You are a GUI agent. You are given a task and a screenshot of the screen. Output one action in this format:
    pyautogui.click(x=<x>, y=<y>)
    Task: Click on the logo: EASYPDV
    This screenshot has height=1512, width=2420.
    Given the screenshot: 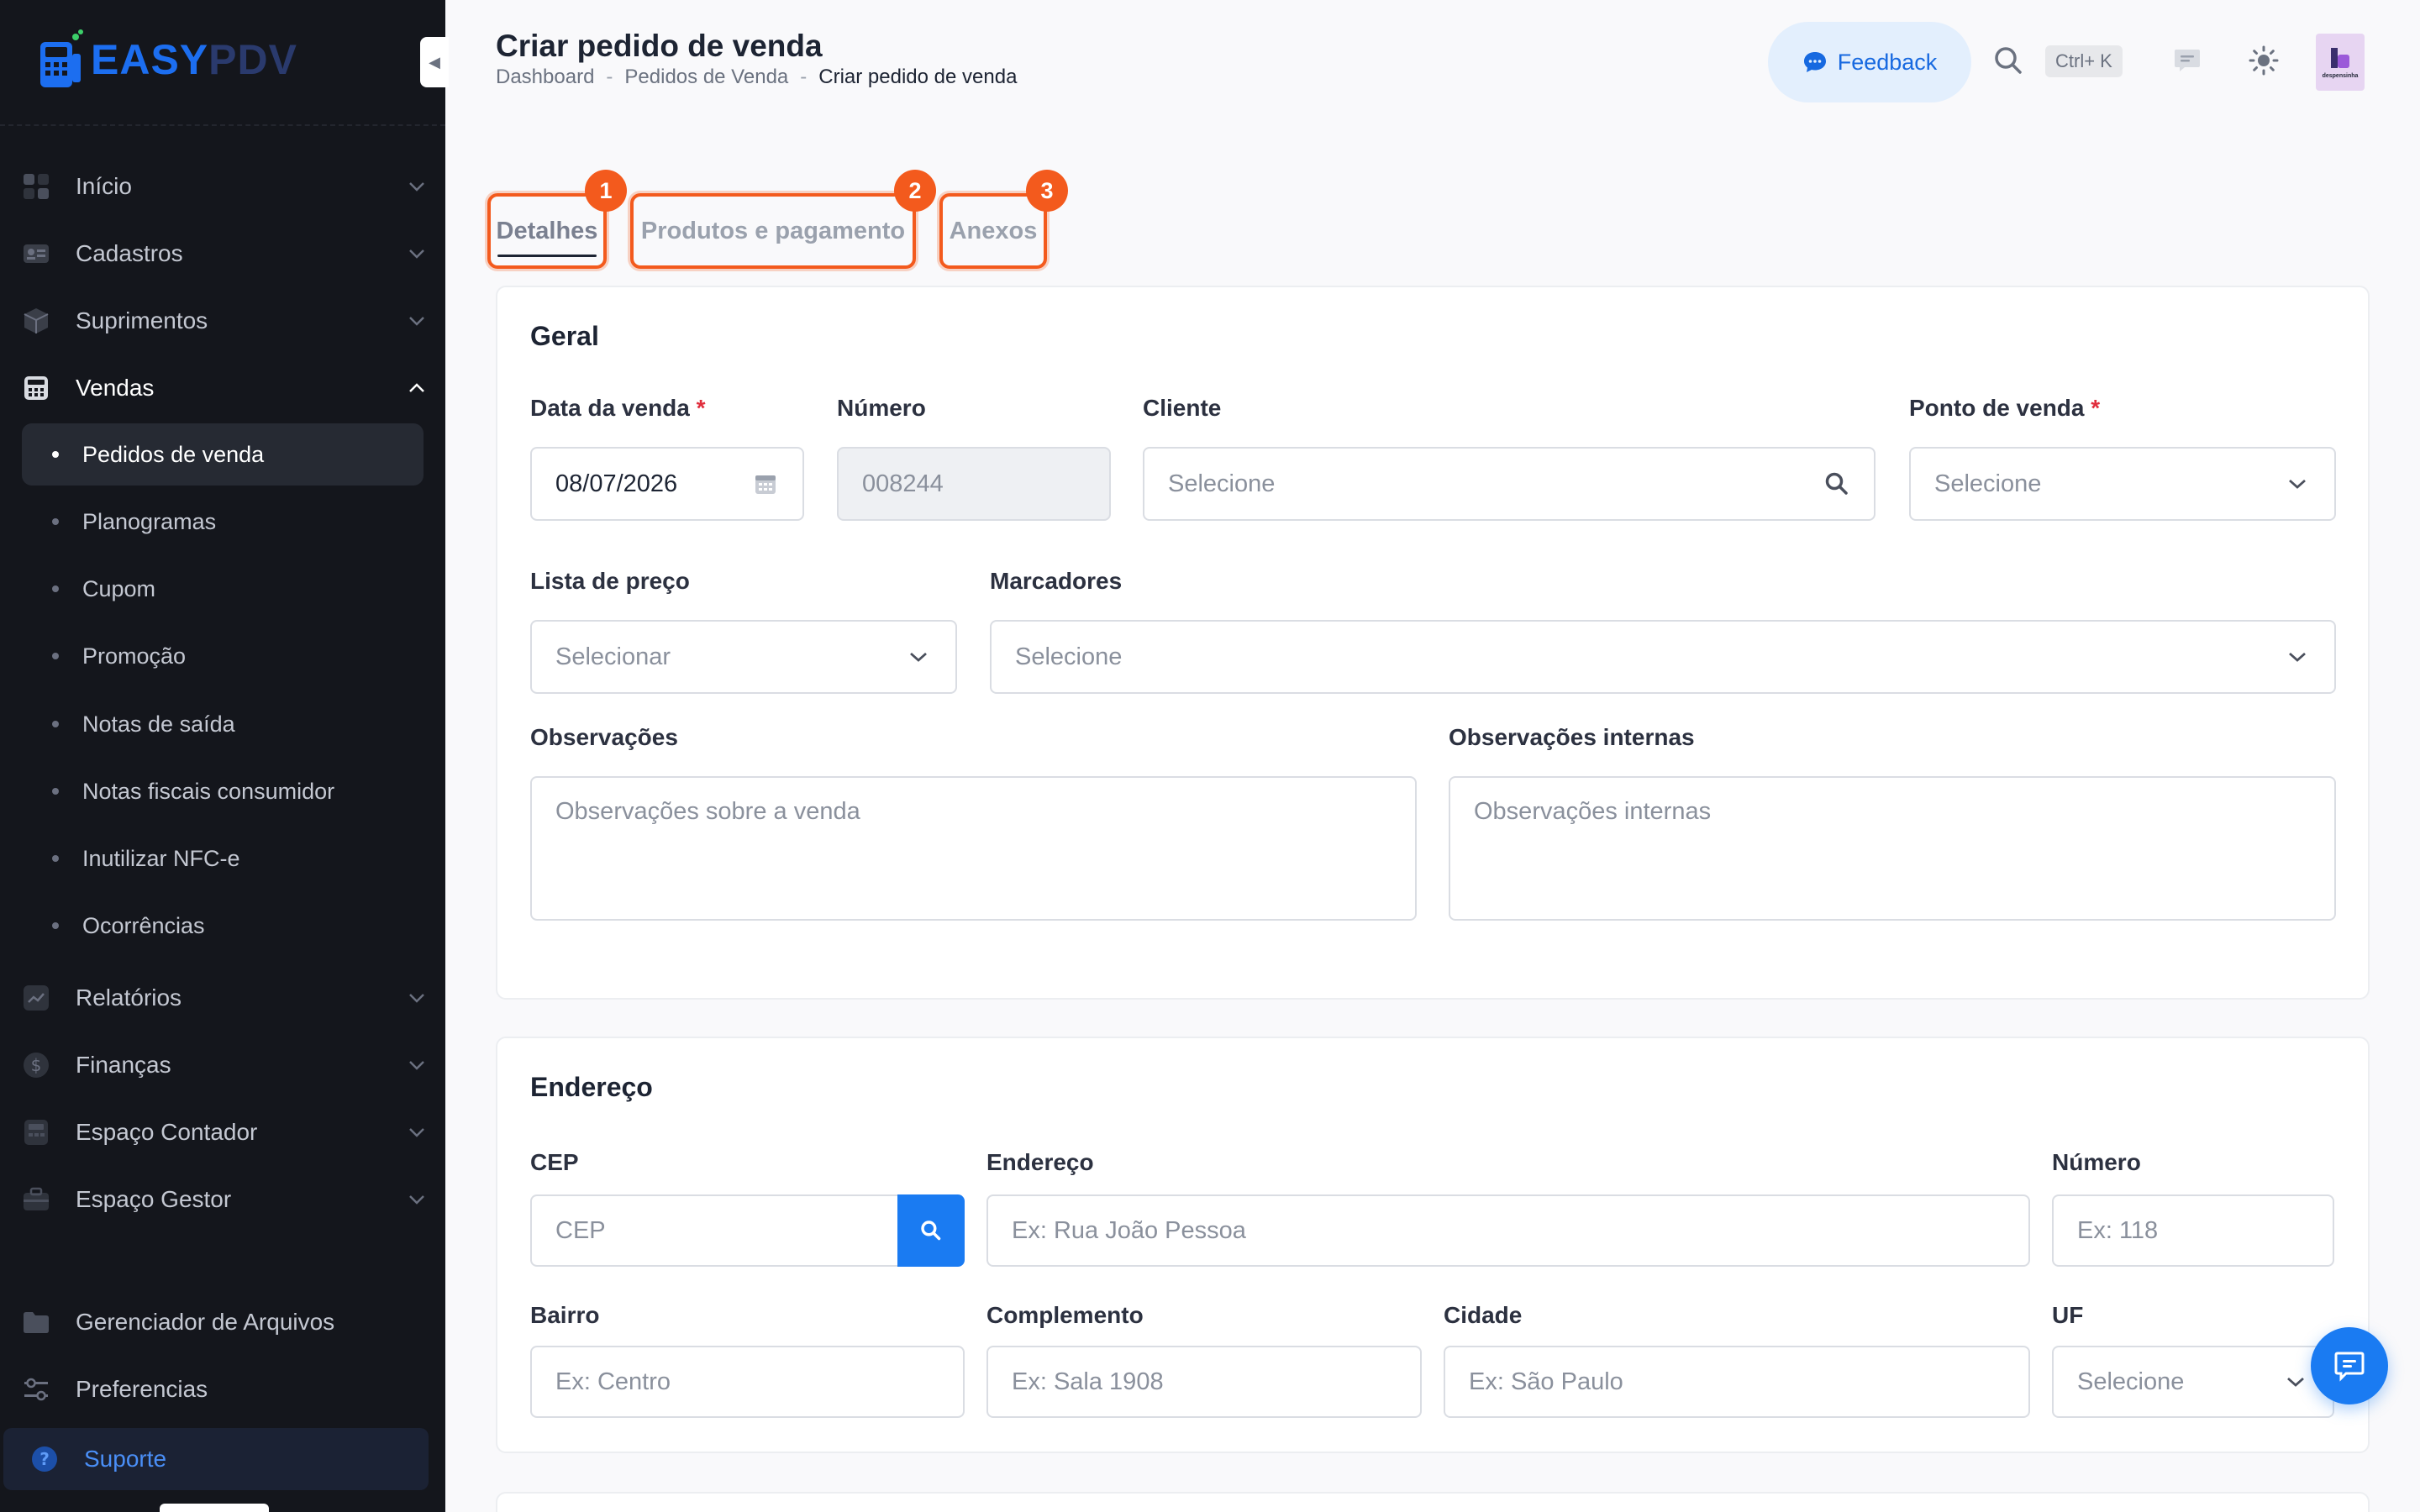 What is the action you would take?
    pyautogui.click(x=167, y=60)
    